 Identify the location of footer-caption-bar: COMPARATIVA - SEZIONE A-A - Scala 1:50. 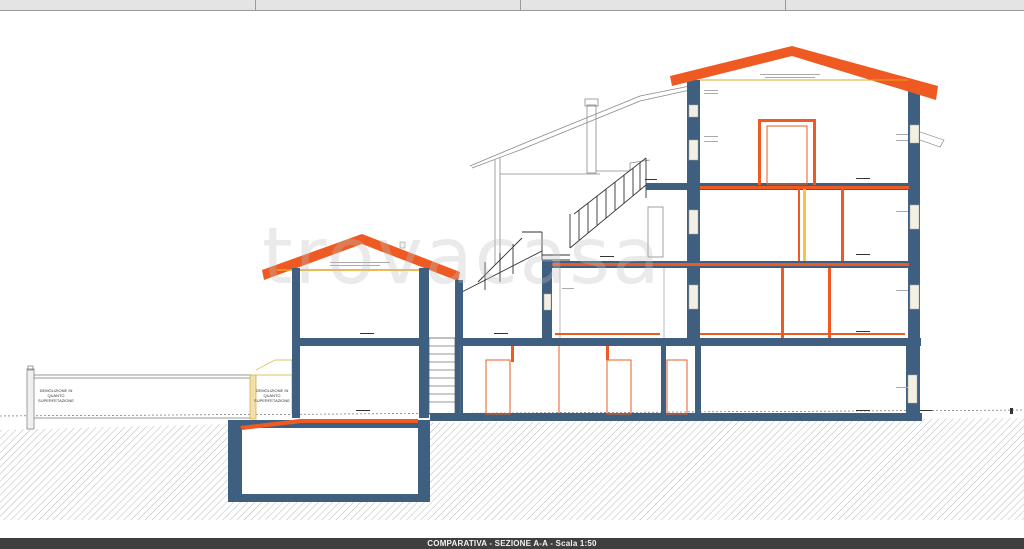
(512, 543).